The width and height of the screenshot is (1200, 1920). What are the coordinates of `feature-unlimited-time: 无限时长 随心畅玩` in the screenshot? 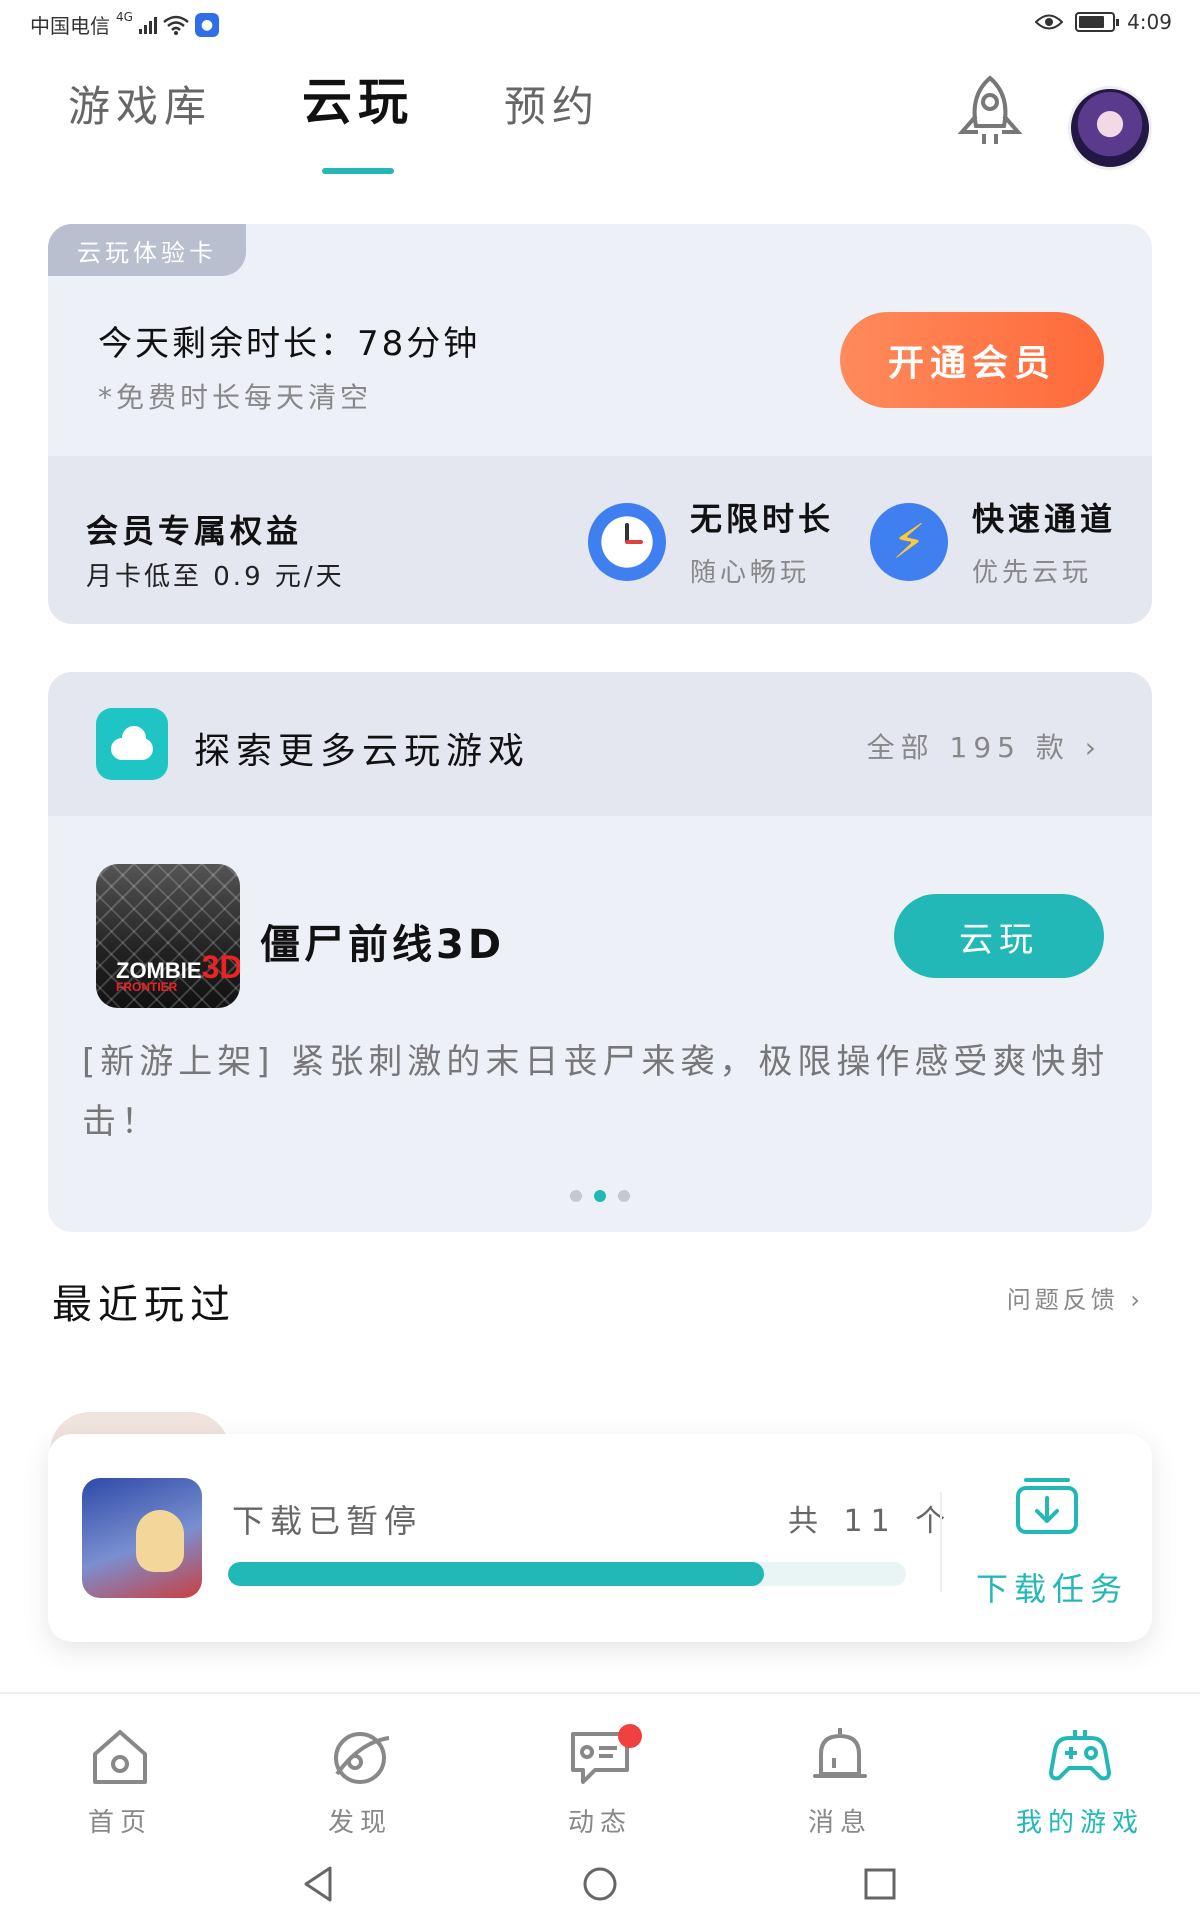 It's located at (711, 541).